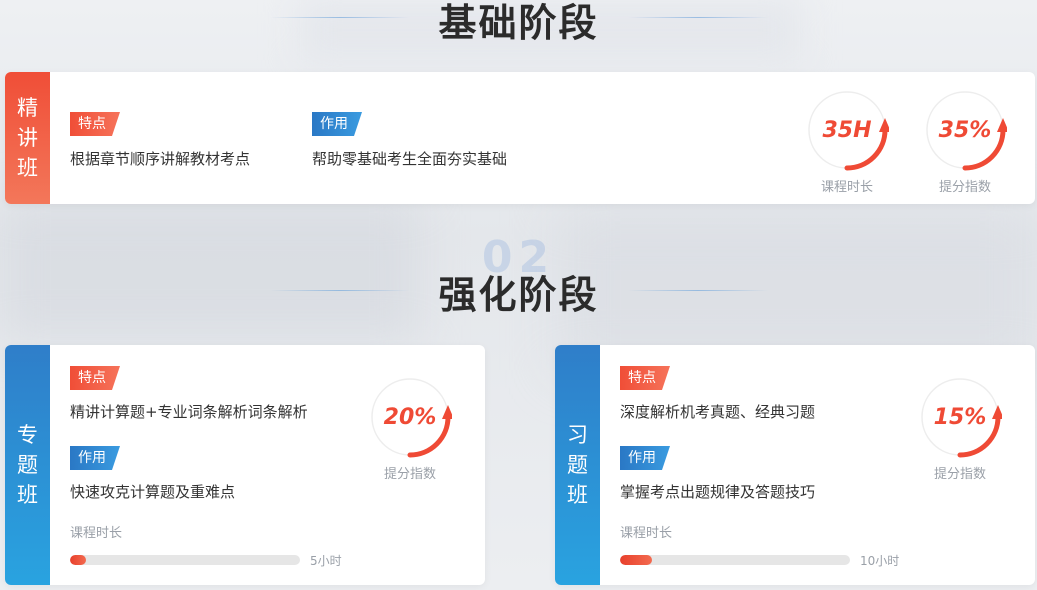 This screenshot has height=590, width=1037. Describe the element at coordinates (27, 108) in the screenshot. I see `side-char: 精` at that location.